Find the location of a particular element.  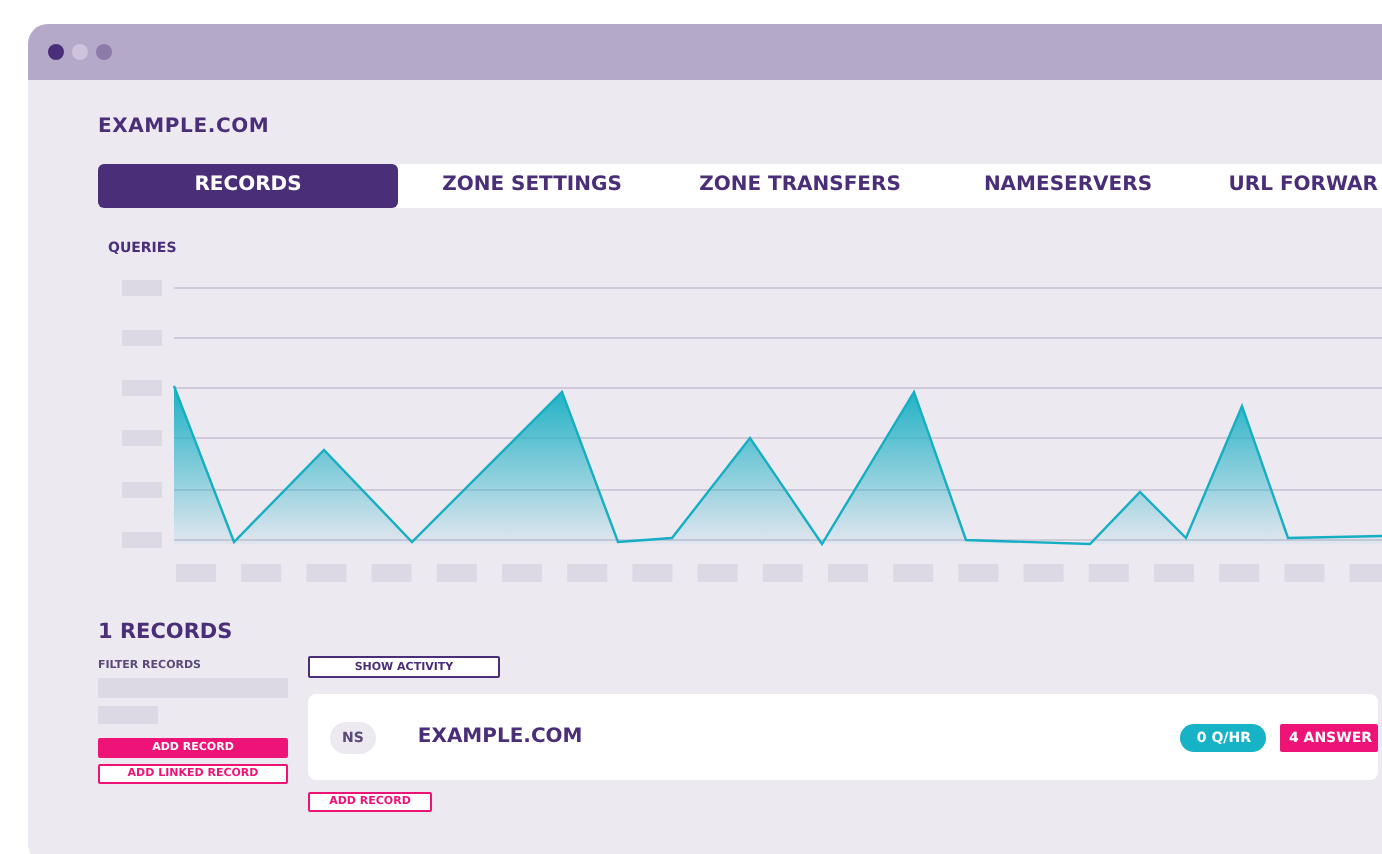

domain-title: EXAMPLE.COM is located at coordinates (185, 129).